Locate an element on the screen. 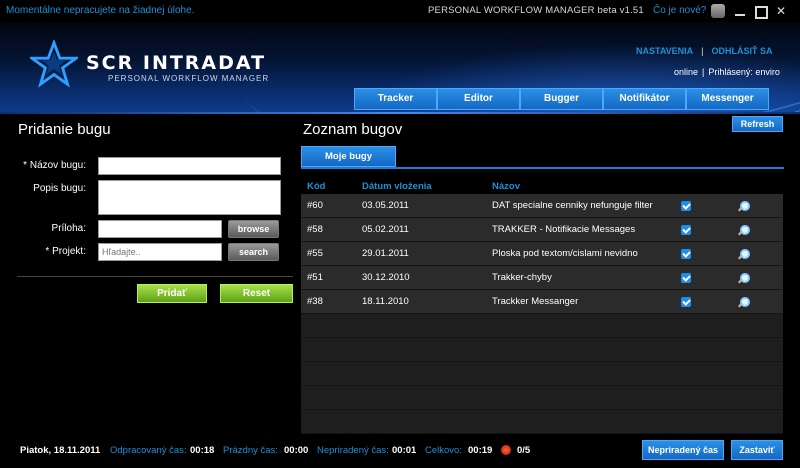 The width and height of the screenshot is (800, 468). cell-date: 05.02.2011 is located at coordinates (385, 229).